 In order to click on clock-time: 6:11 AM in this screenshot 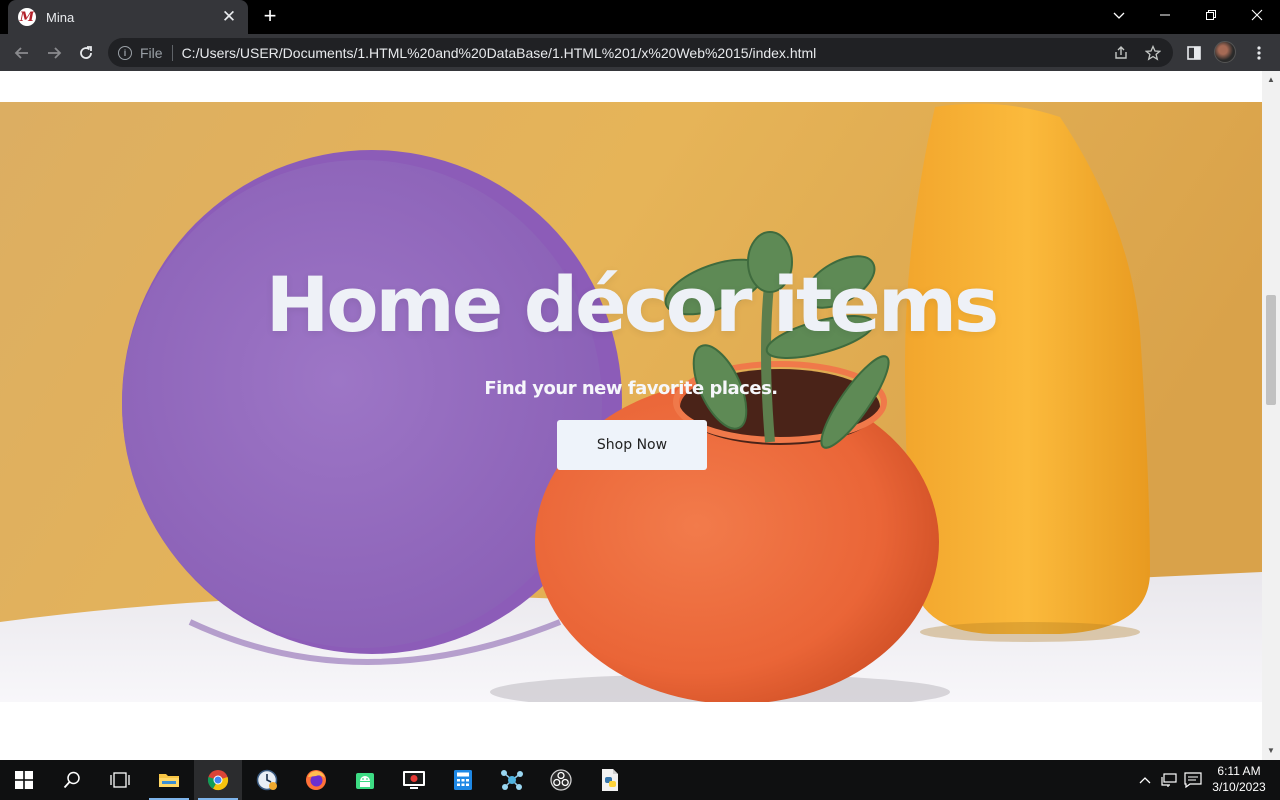, I will do `click(1239, 771)`.